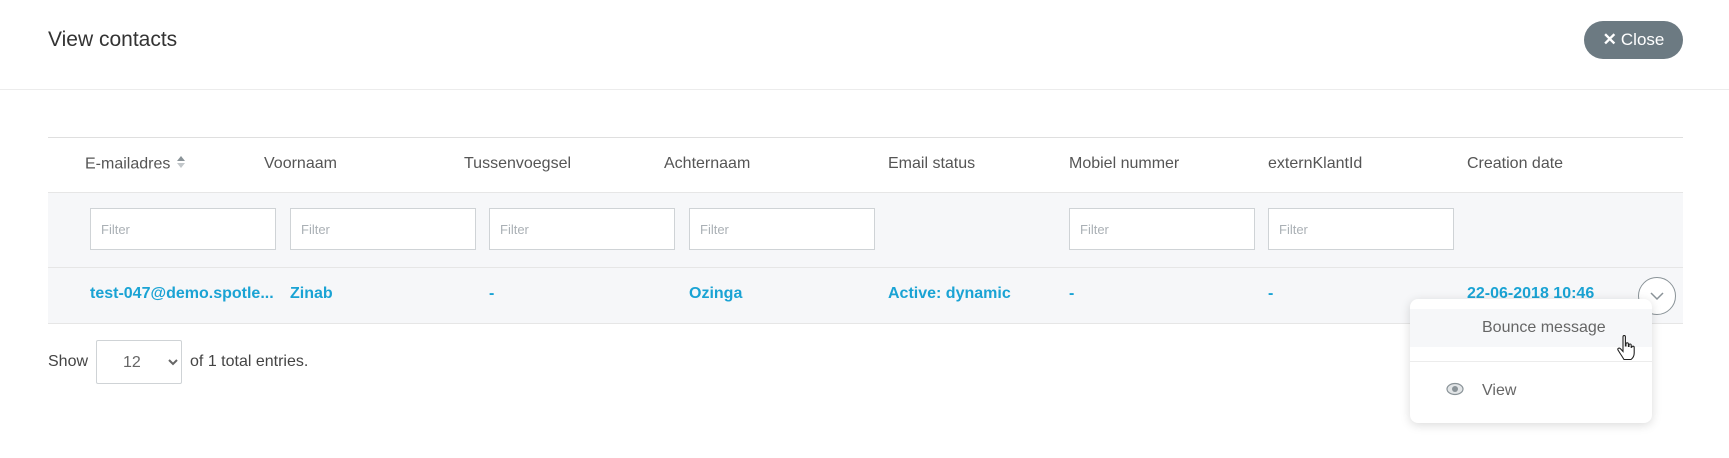 The width and height of the screenshot is (1729, 458). Describe the element at coordinates (383, 229) in the screenshot. I see `voornaam-filter-input` at that location.